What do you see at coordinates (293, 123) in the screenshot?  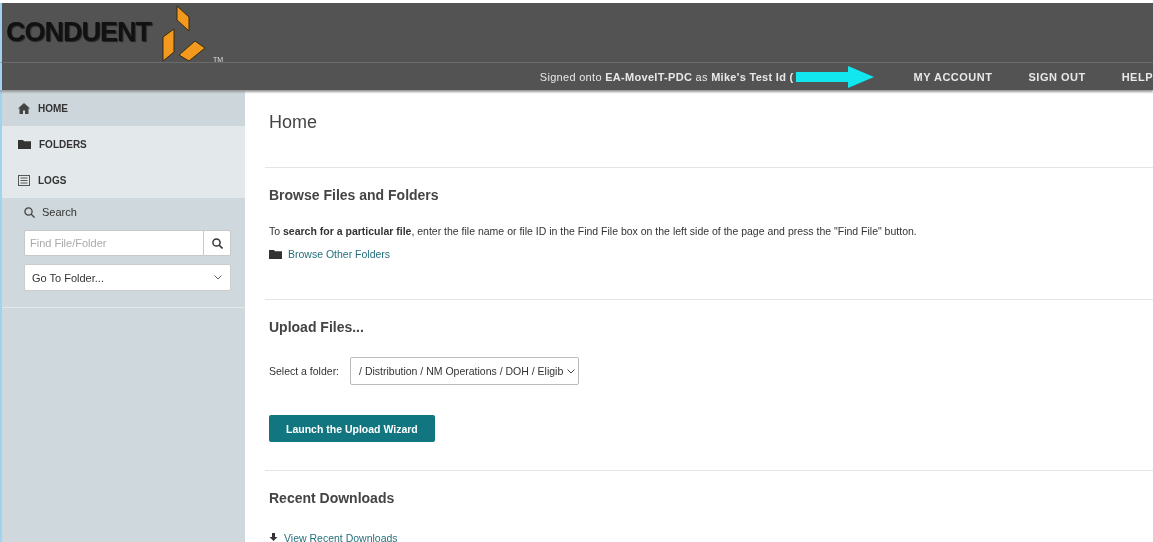 I see `page-title: Home` at bounding box center [293, 123].